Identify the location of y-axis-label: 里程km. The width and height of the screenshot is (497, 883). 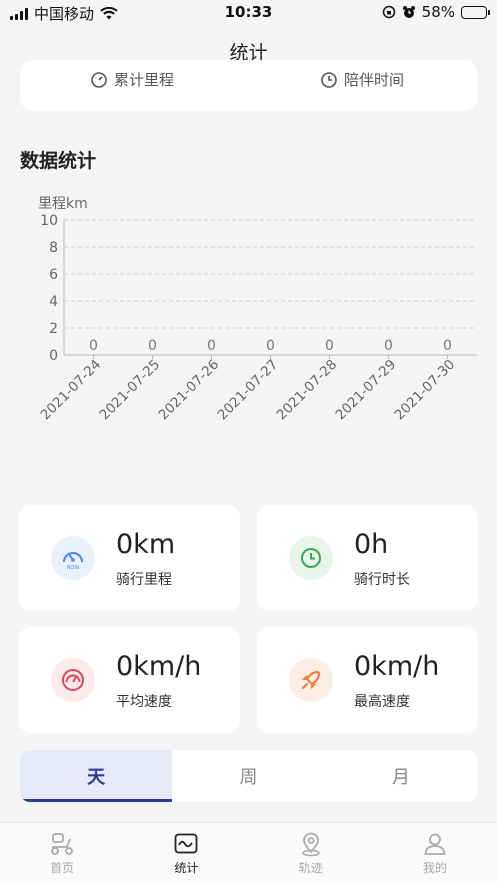
(63, 204).